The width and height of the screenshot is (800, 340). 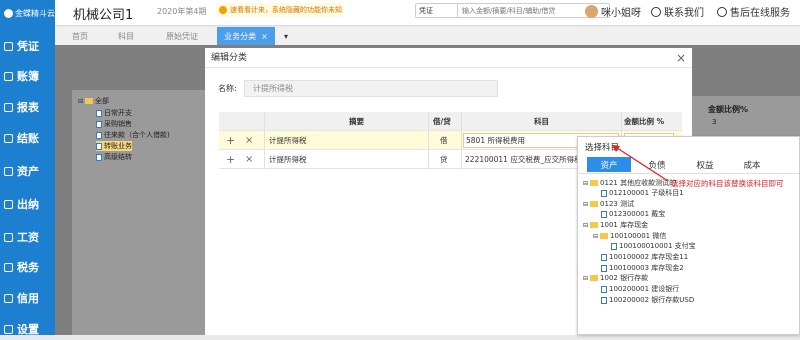 I want to click on annotation-text: 选择对应的科目该替换该科目即可, so click(x=727, y=183).